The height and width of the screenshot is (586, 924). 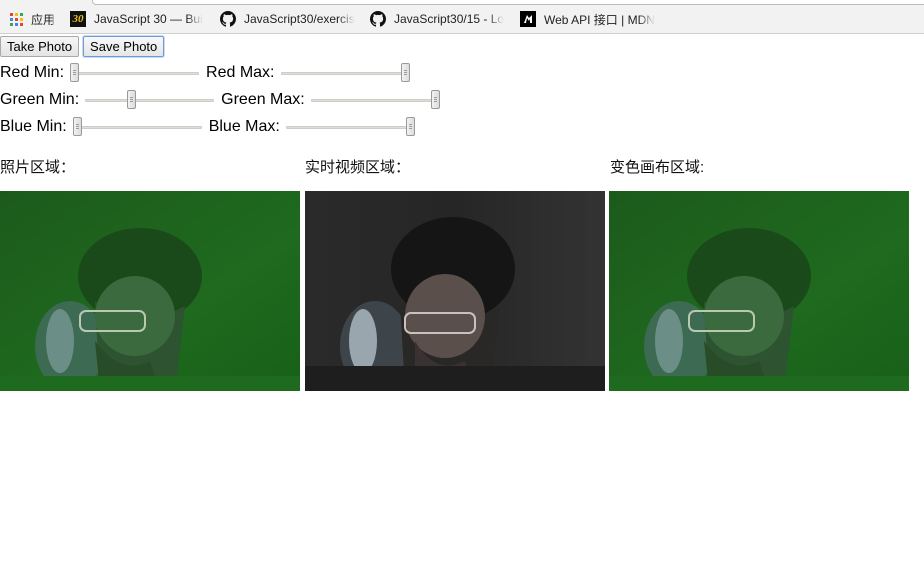 What do you see at coordinates (759, 291) in the screenshot?
I see `filtered-canvas` at bounding box center [759, 291].